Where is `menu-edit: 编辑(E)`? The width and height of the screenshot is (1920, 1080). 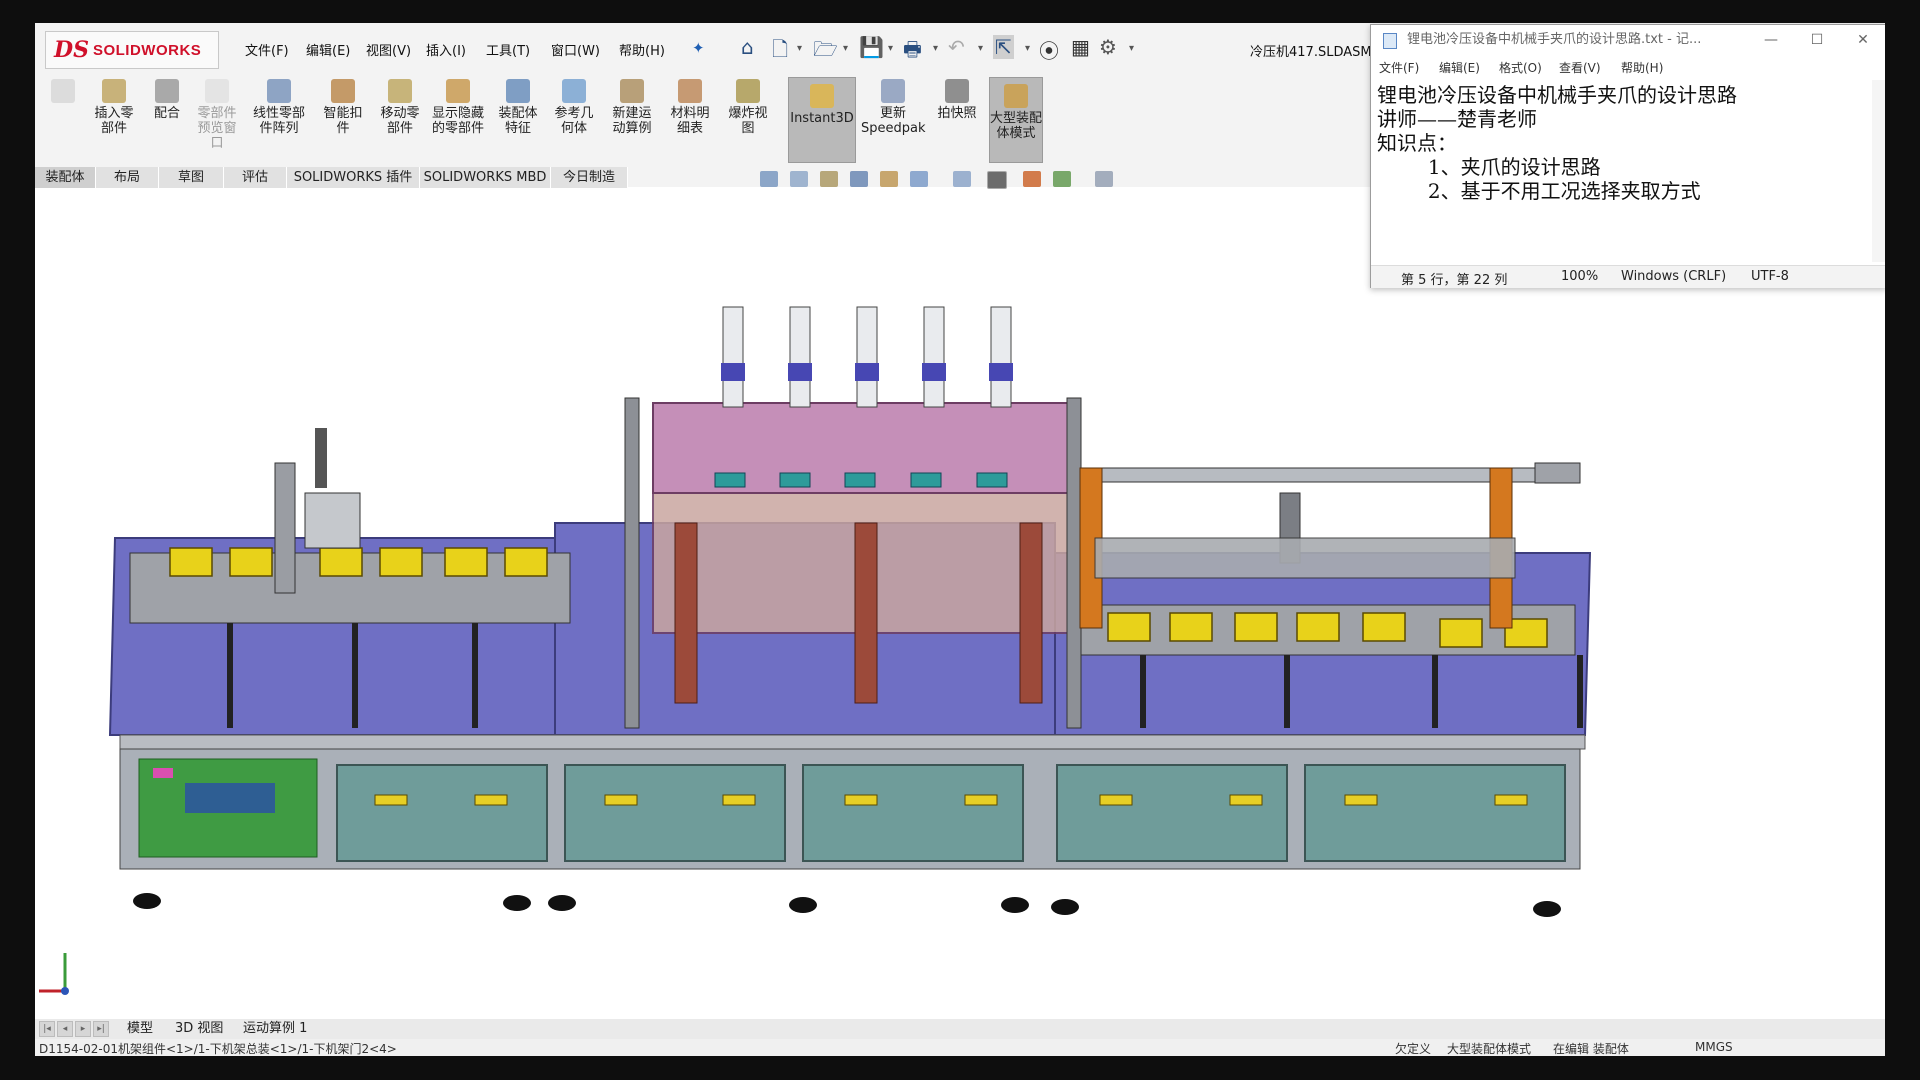
menu-edit: 编辑(E) is located at coordinates (328, 49).